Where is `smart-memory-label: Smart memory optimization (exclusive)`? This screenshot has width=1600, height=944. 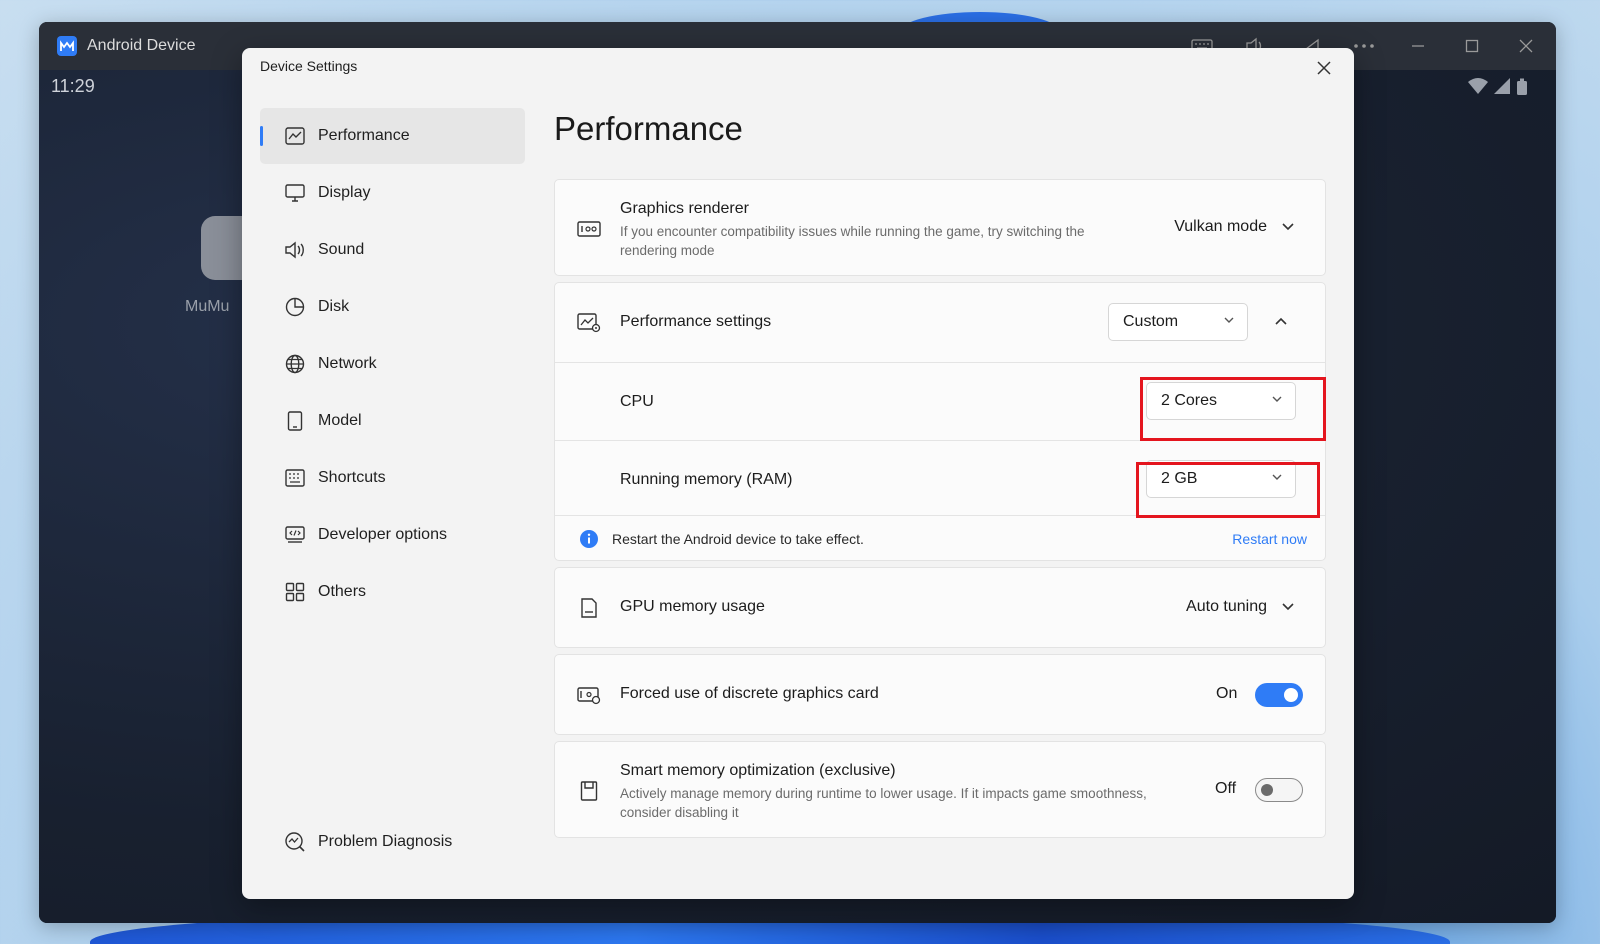
smart-memory-label: Smart memory optimization (exclusive) is located at coordinates (758, 770).